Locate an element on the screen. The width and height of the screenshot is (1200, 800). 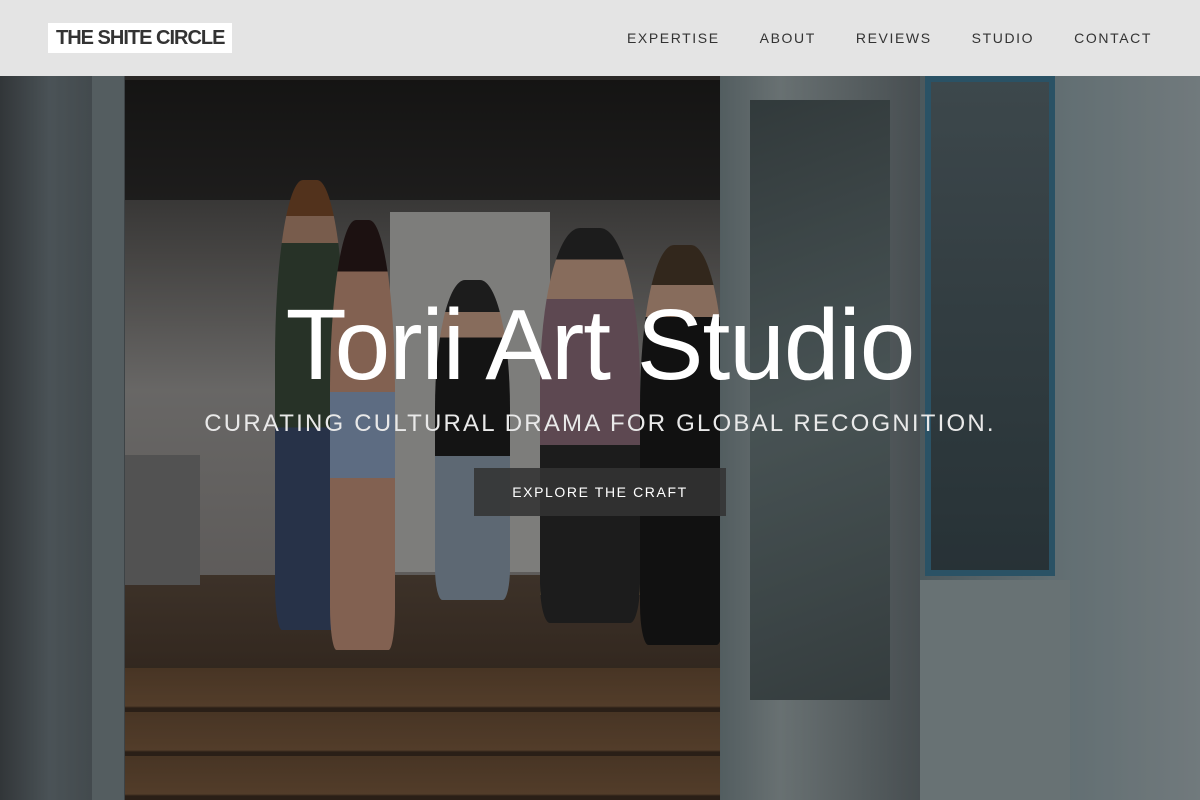
nav-link-about: ABOUT is located at coordinates (788, 38).